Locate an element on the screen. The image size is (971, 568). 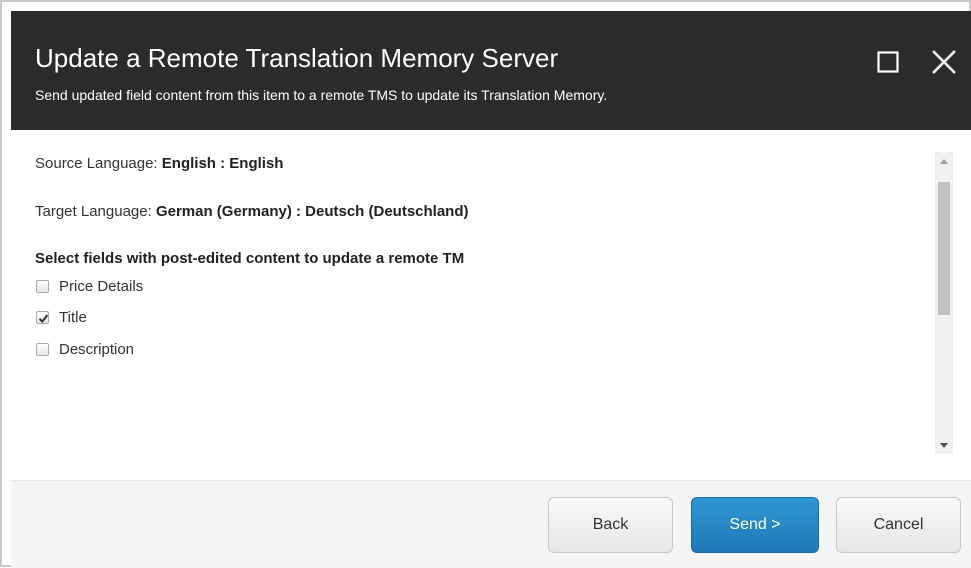
vertical-scrollbar is located at coordinates (944, 303).